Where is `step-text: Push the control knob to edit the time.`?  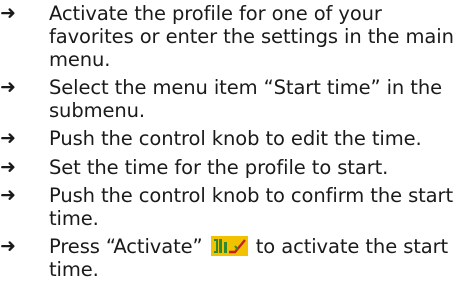 step-text: Push the control knob to edit the time. is located at coordinates (235, 139).